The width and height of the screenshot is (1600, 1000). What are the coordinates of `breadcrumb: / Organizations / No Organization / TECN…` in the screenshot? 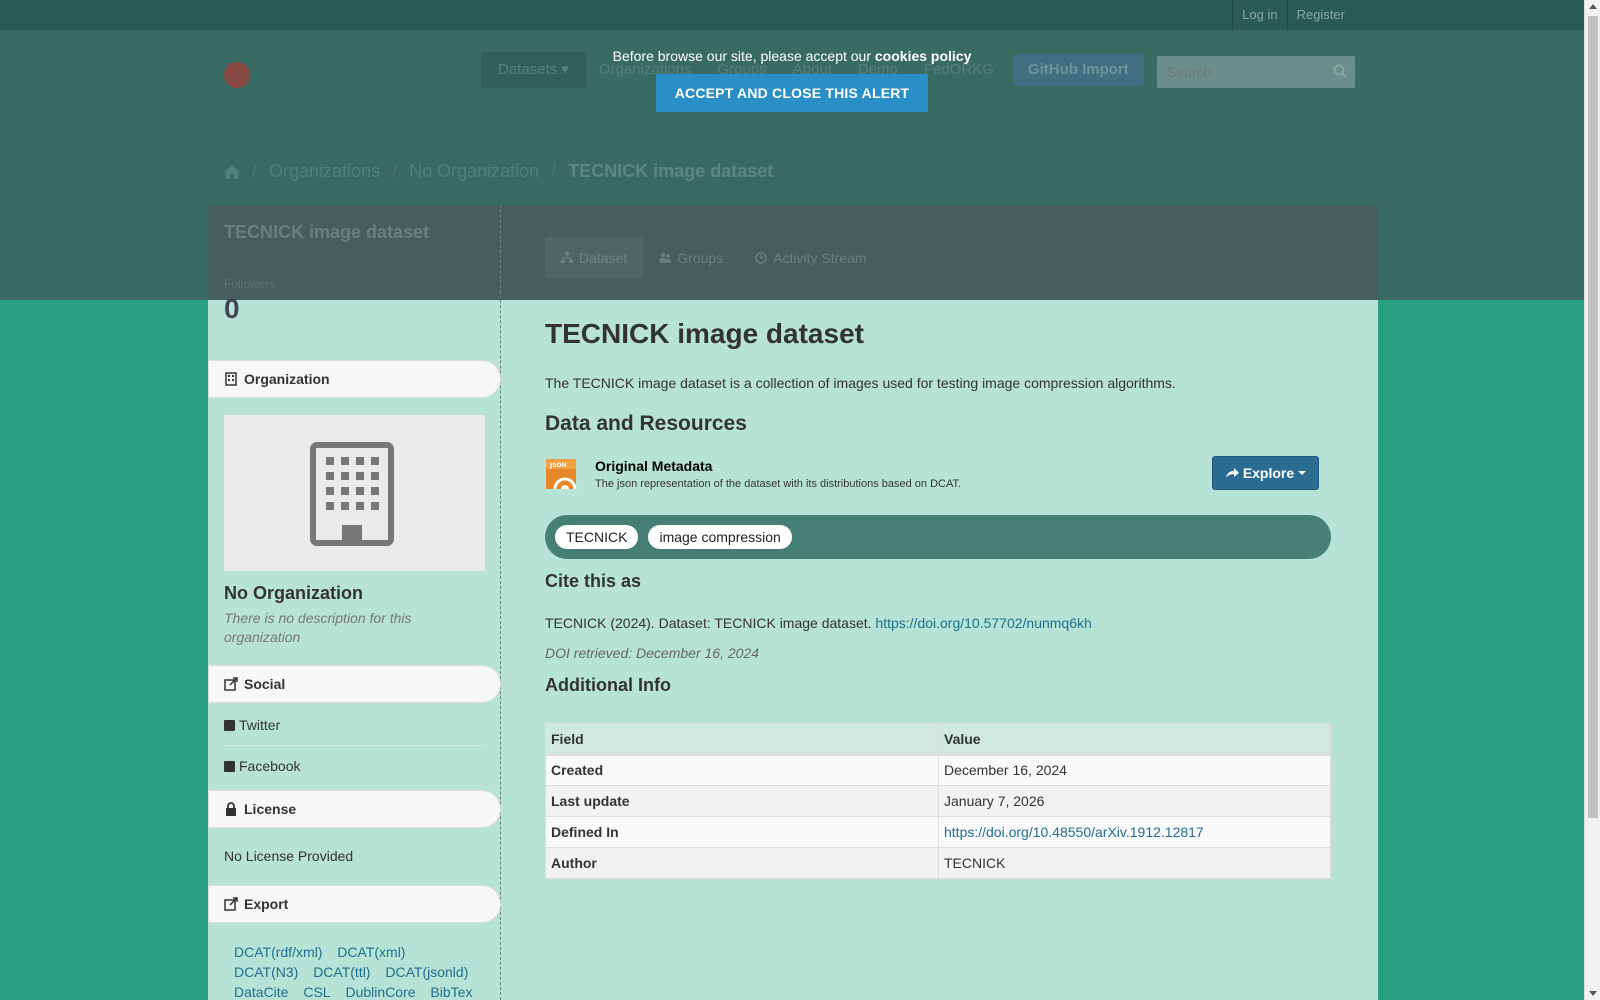 It's located at (498, 171).